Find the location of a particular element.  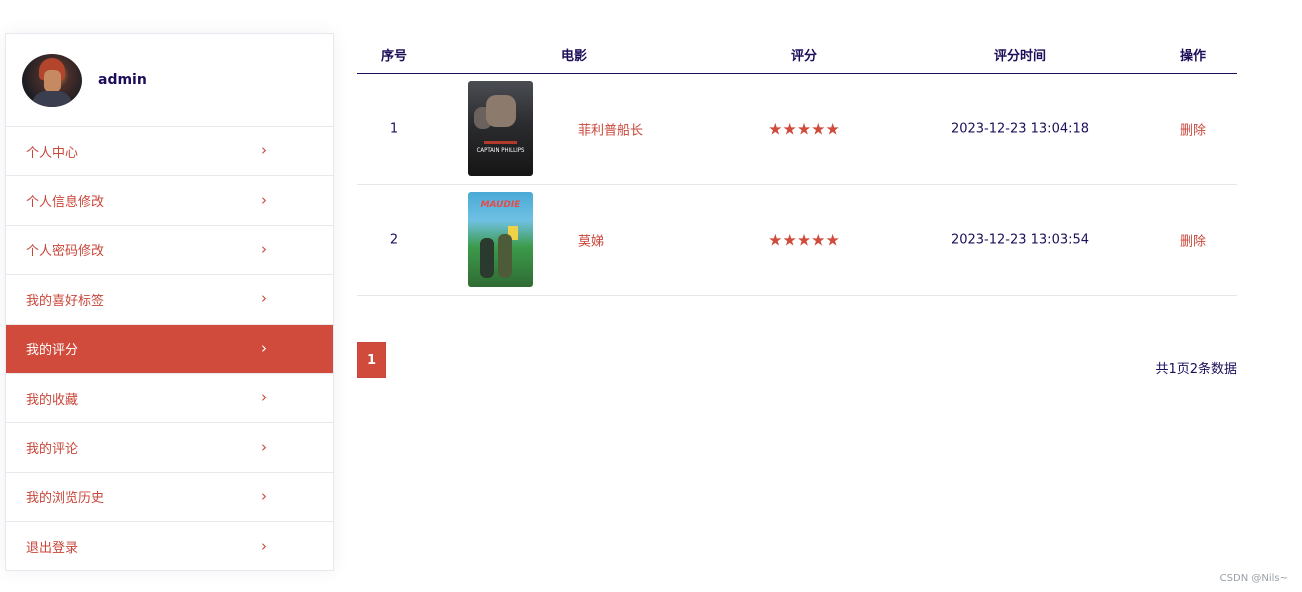

menu-item-label: 个人信息修改 is located at coordinates (65, 203).